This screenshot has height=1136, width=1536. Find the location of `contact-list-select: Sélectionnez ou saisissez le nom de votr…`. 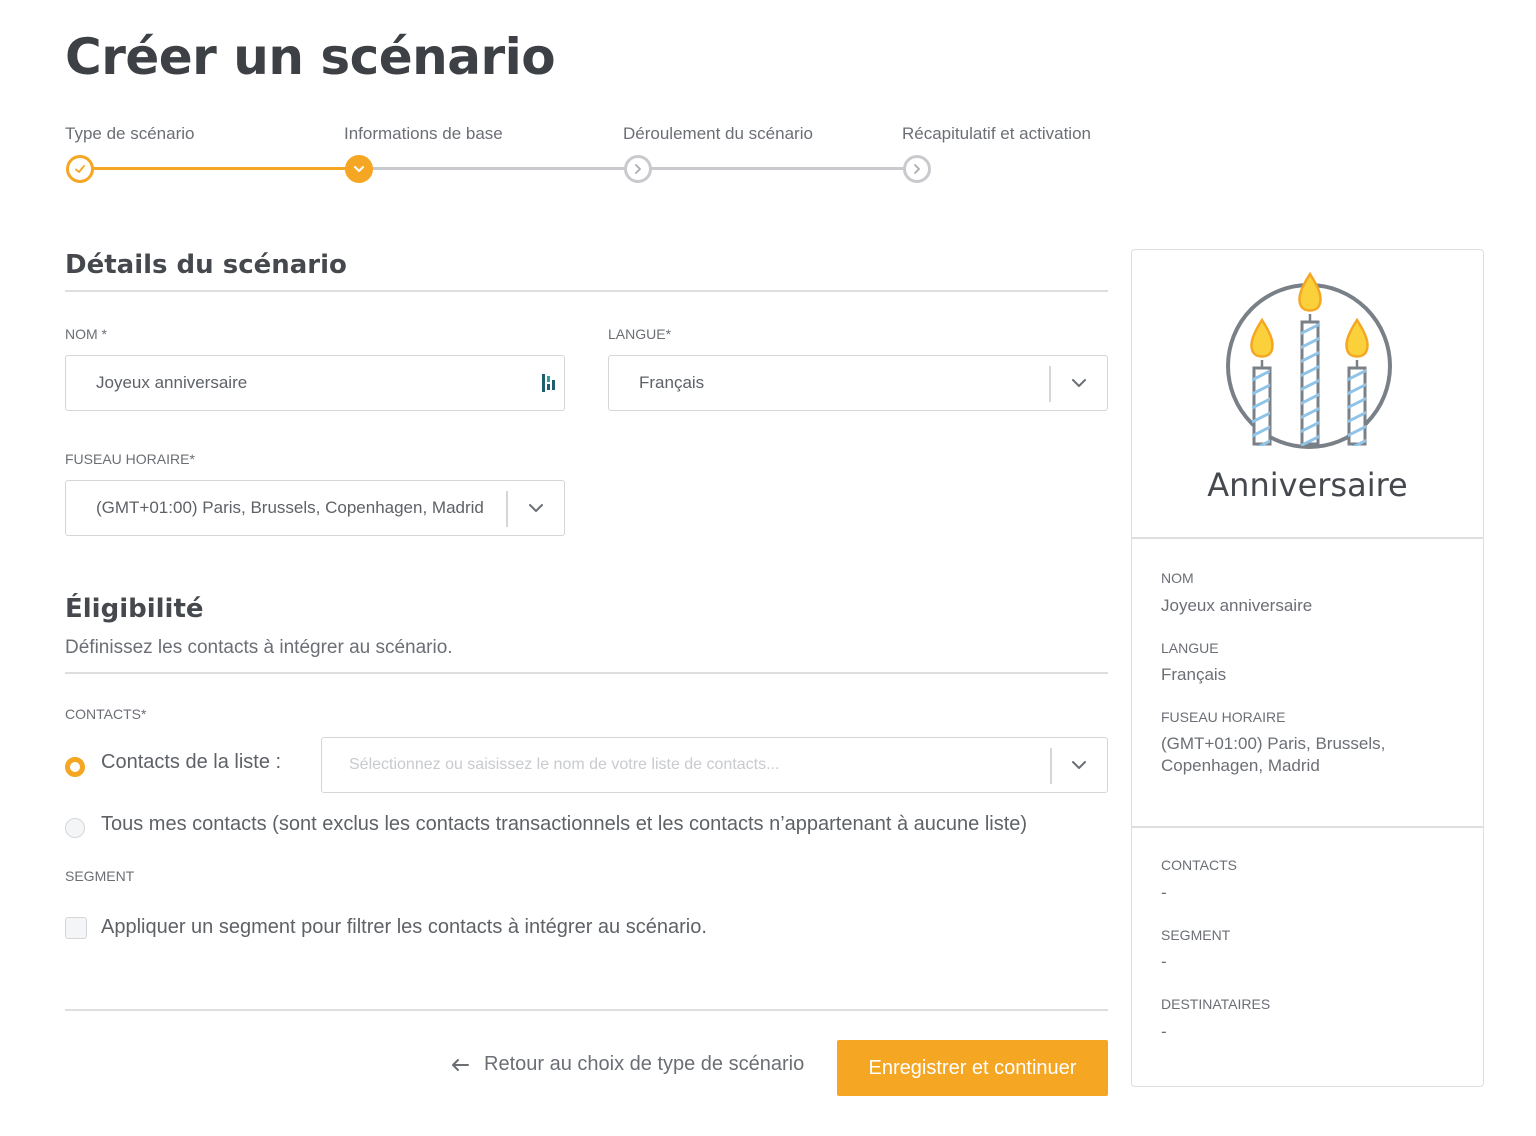

contact-list-select: Sélectionnez ou saisissez le nom de votr… is located at coordinates (714, 765).